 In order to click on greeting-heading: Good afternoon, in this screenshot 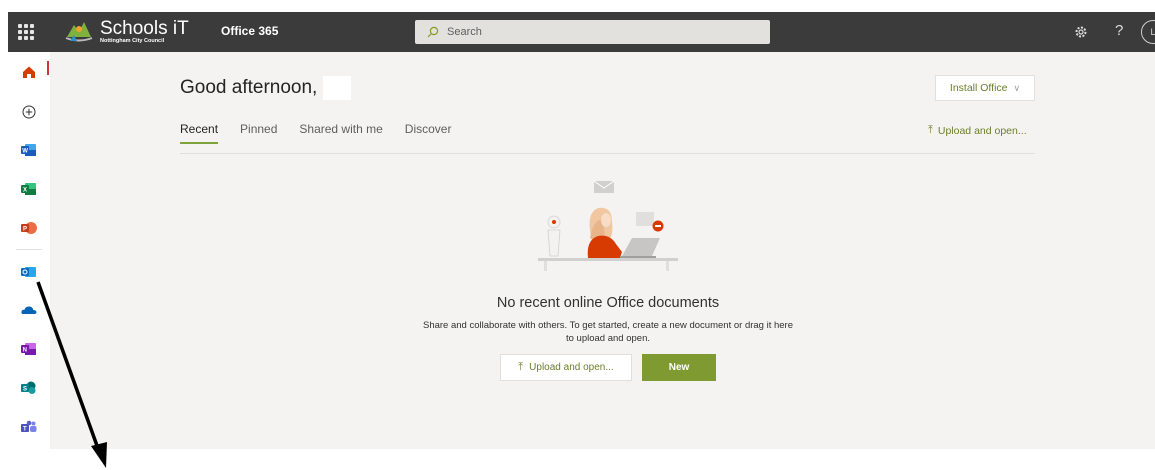, I will do `click(249, 87)`.